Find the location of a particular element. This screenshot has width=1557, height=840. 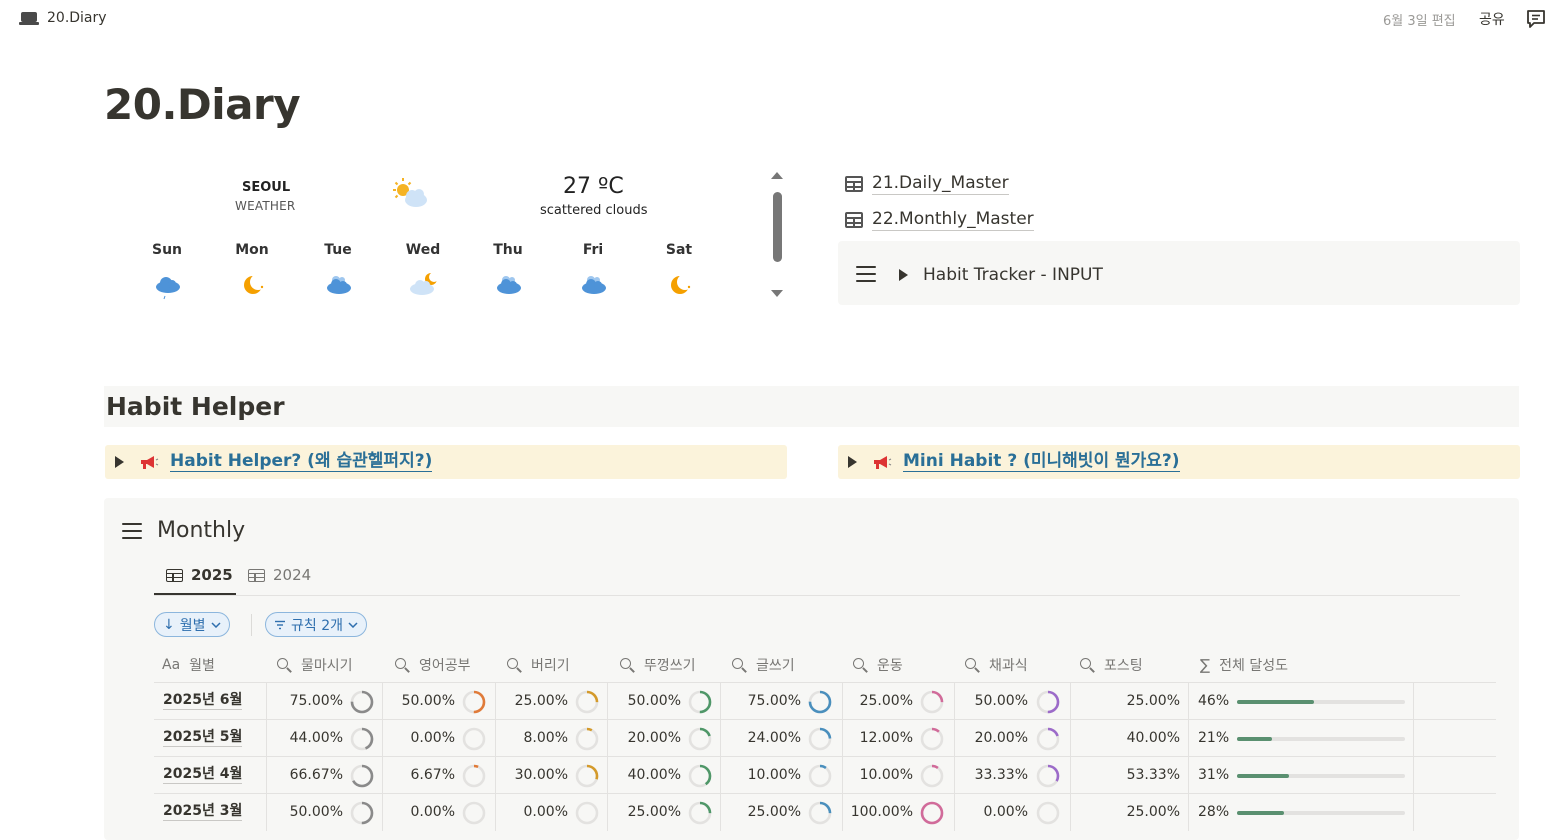

column-header-vegetable: 채과식 is located at coordinates (996, 665).